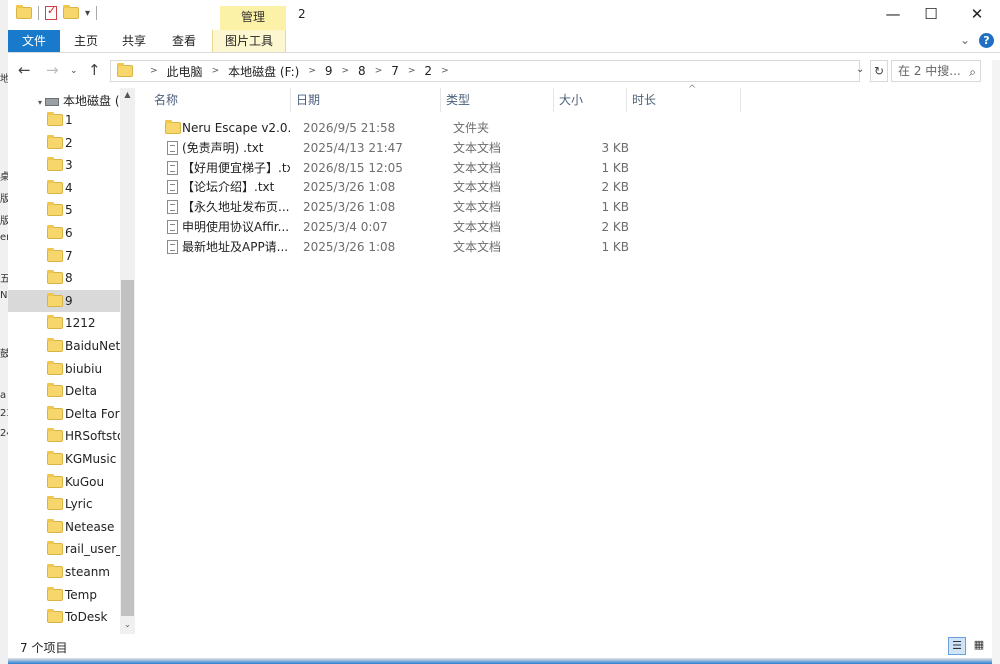 The image size is (1000, 664). I want to click on nav-item-folder: Delta Forc, so click(64, 414).